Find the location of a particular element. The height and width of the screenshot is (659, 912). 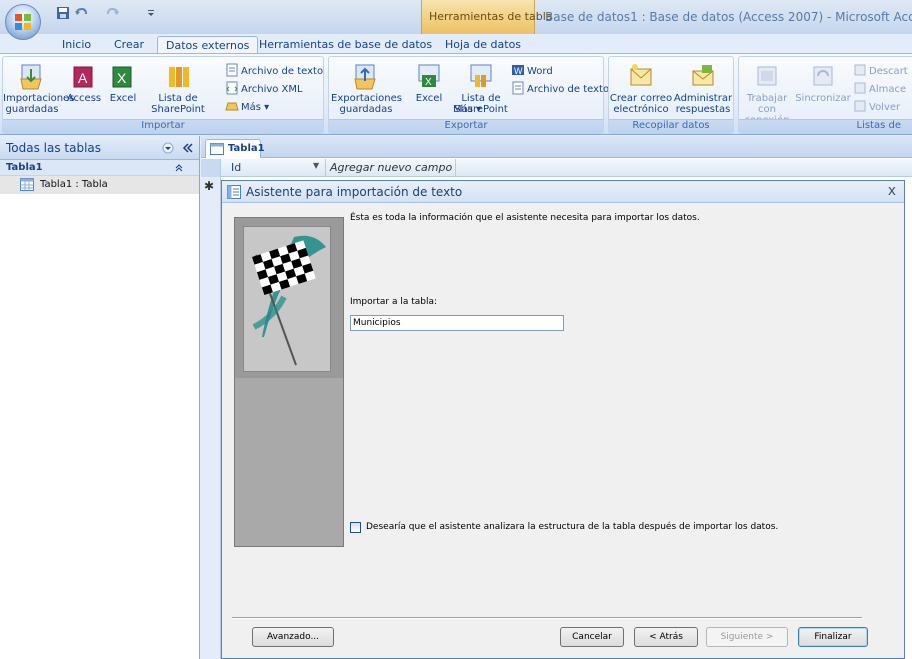

import-sharepoint-label: Lista de SharePoint is located at coordinates (178, 104).